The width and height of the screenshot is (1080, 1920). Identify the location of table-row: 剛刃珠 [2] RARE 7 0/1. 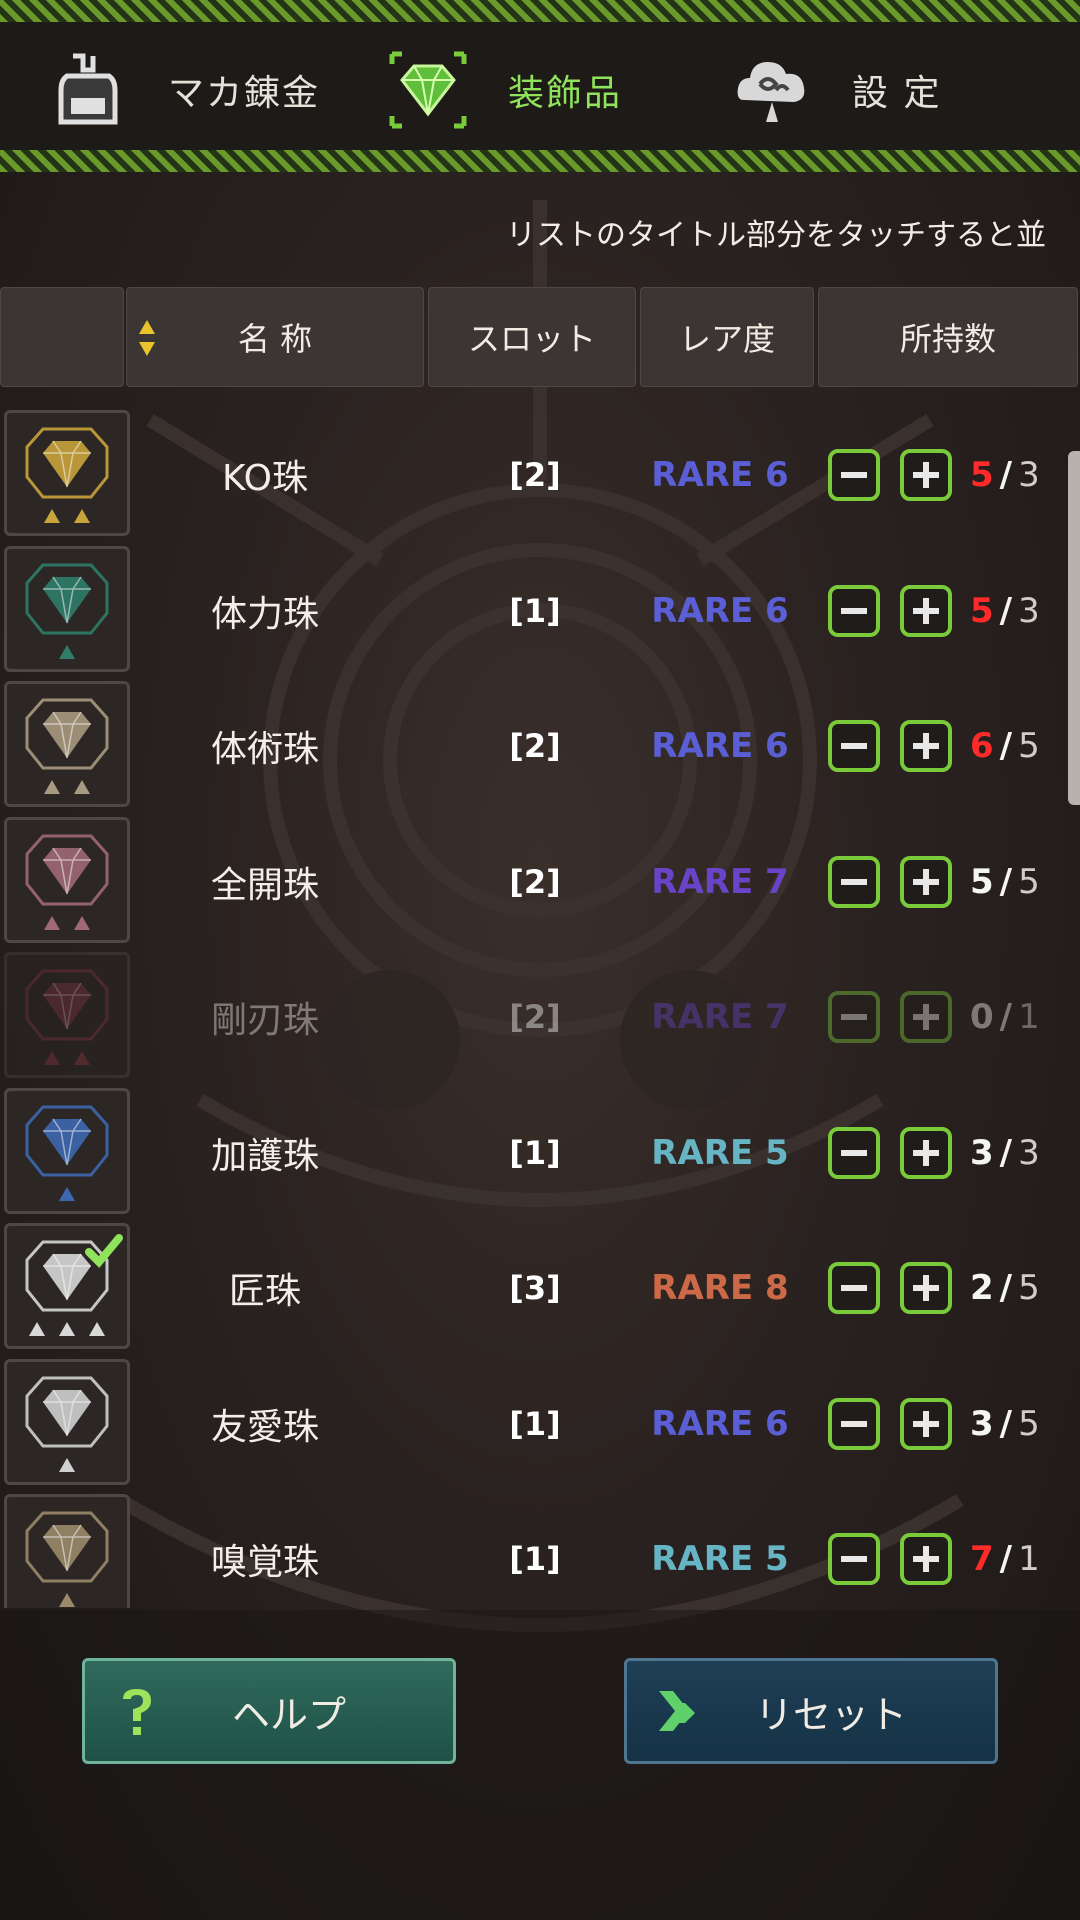
(540, 1017).